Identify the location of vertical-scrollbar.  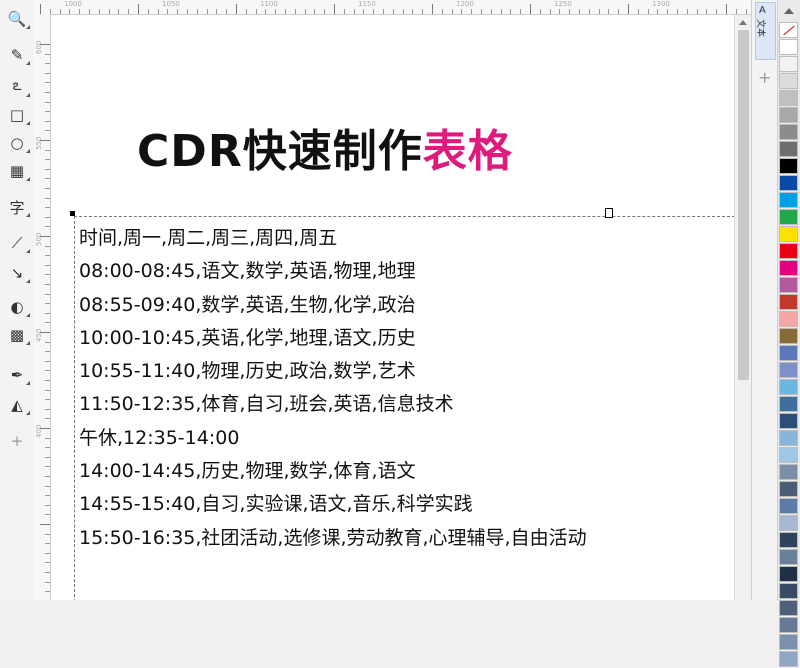
(743, 307).